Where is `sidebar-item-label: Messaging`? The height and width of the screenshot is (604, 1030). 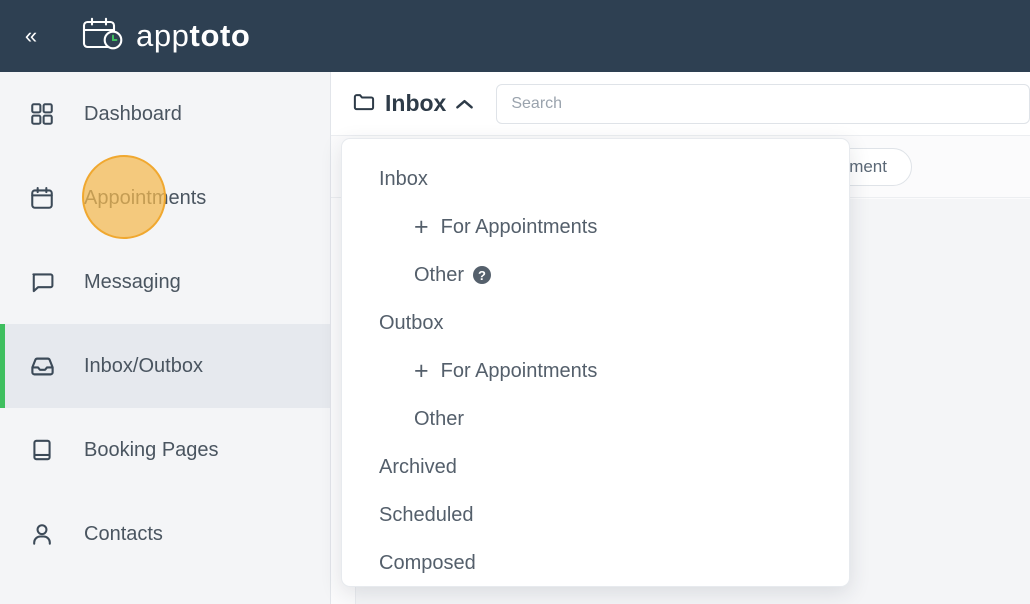
sidebar-item-label: Messaging is located at coordinates (132, 281).